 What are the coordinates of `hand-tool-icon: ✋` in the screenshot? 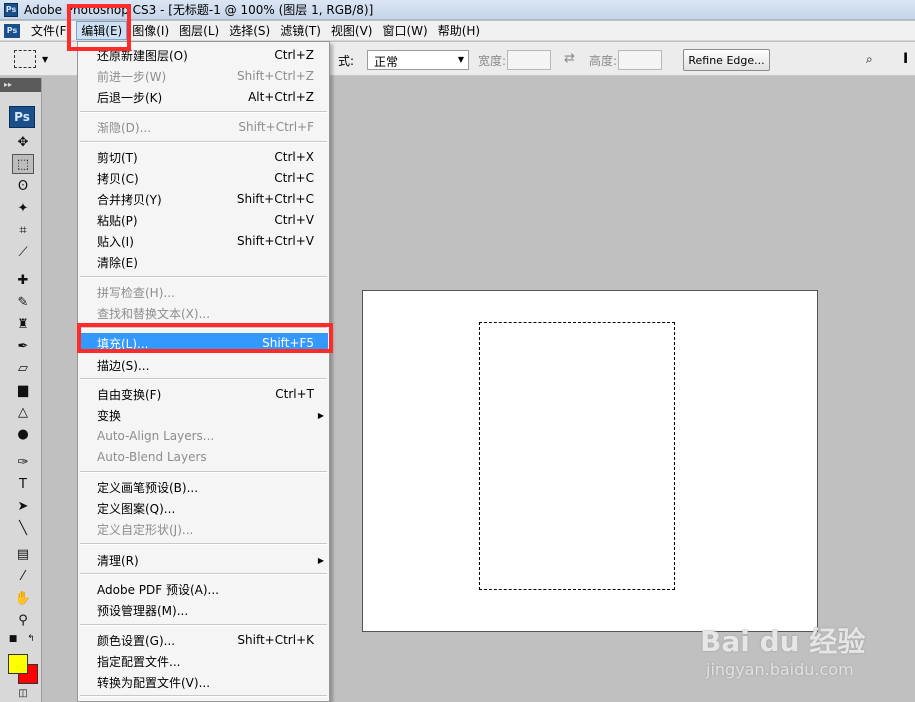 It's located at (23, 598).